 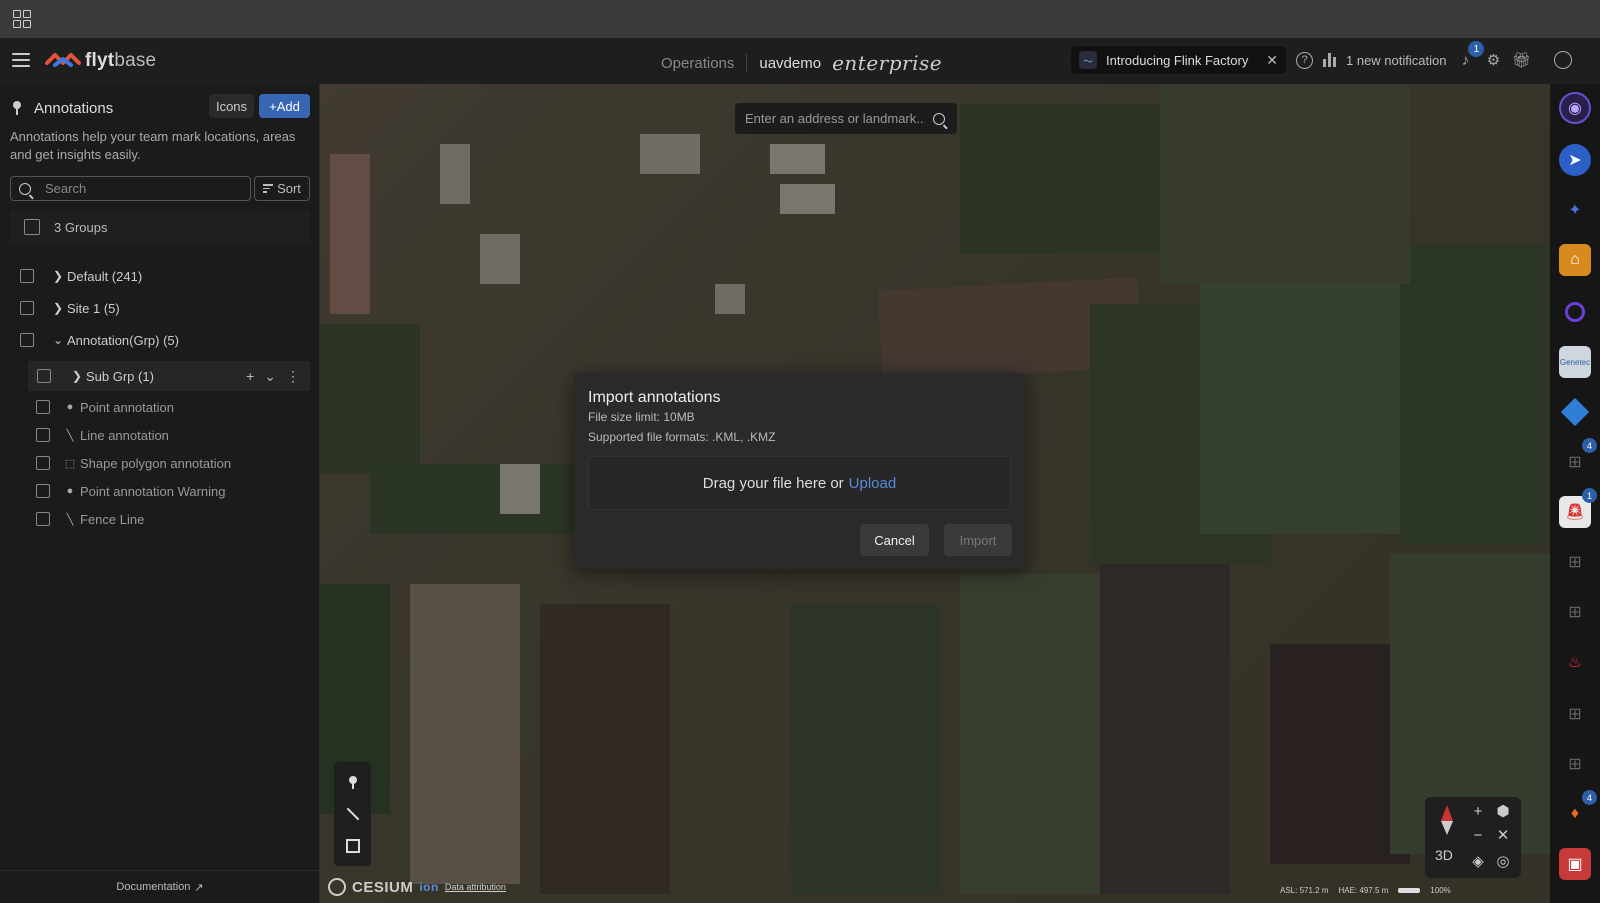 I want to click on scale-bar-icon, so click(x=1409, y=890).